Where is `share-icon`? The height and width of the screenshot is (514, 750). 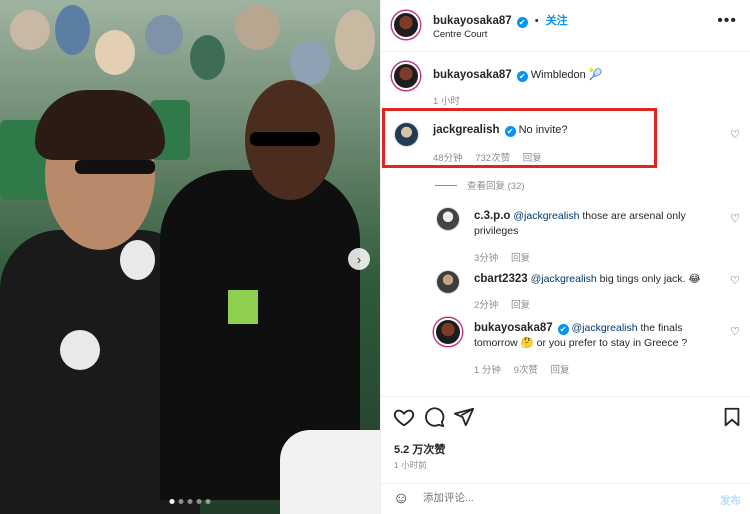
share-icon is located at coordinates (464, 417).